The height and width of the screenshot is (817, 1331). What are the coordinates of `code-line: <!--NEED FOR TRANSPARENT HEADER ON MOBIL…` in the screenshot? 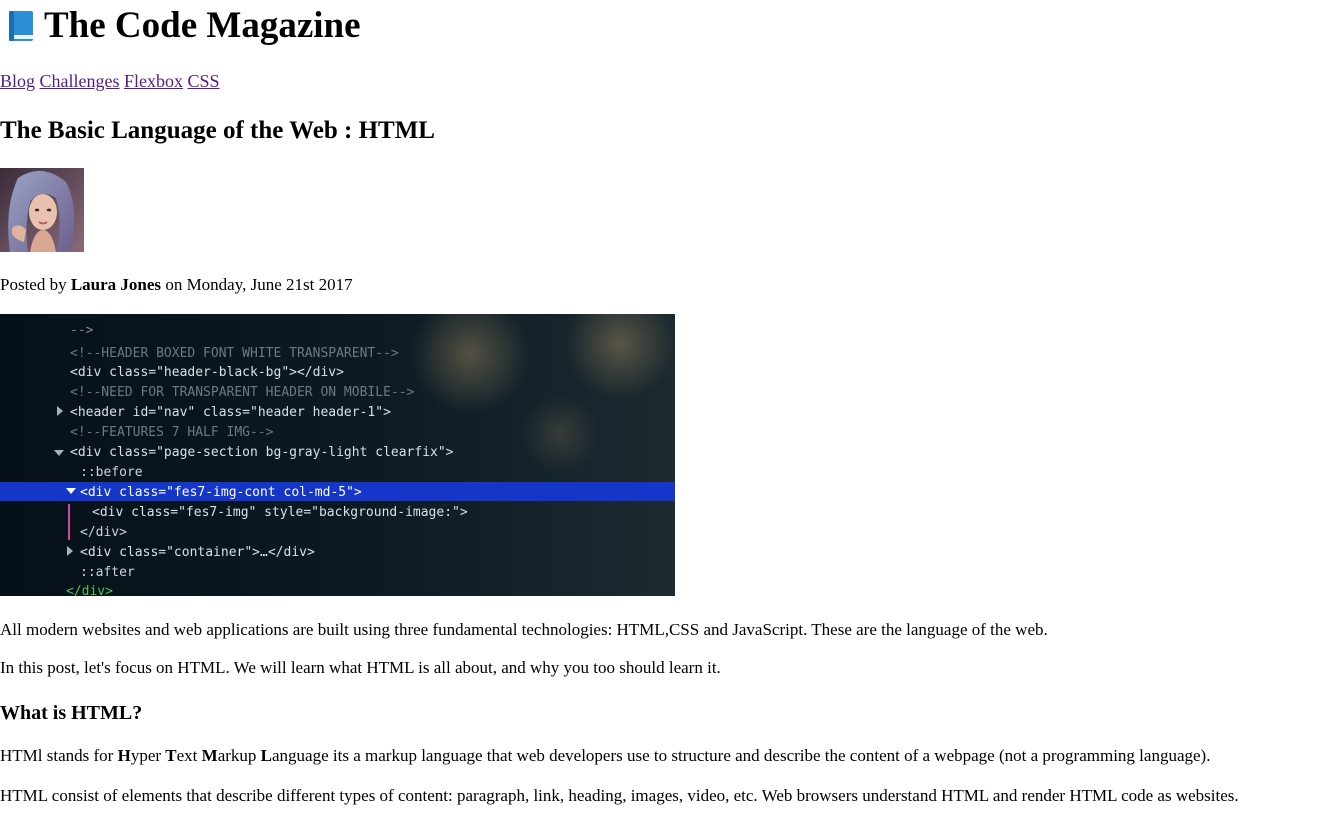 It's located at (242, 392).